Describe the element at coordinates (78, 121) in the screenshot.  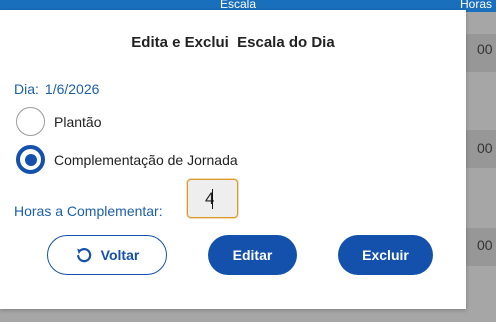
I see `option-plantao-label: Plantão` at that location.